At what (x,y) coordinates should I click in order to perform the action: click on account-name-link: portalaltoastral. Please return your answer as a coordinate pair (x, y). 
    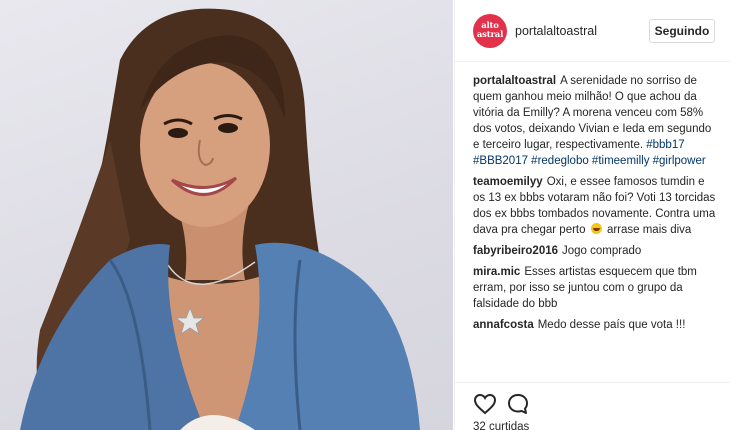
    Looking at the image, I should click on (556, 31).